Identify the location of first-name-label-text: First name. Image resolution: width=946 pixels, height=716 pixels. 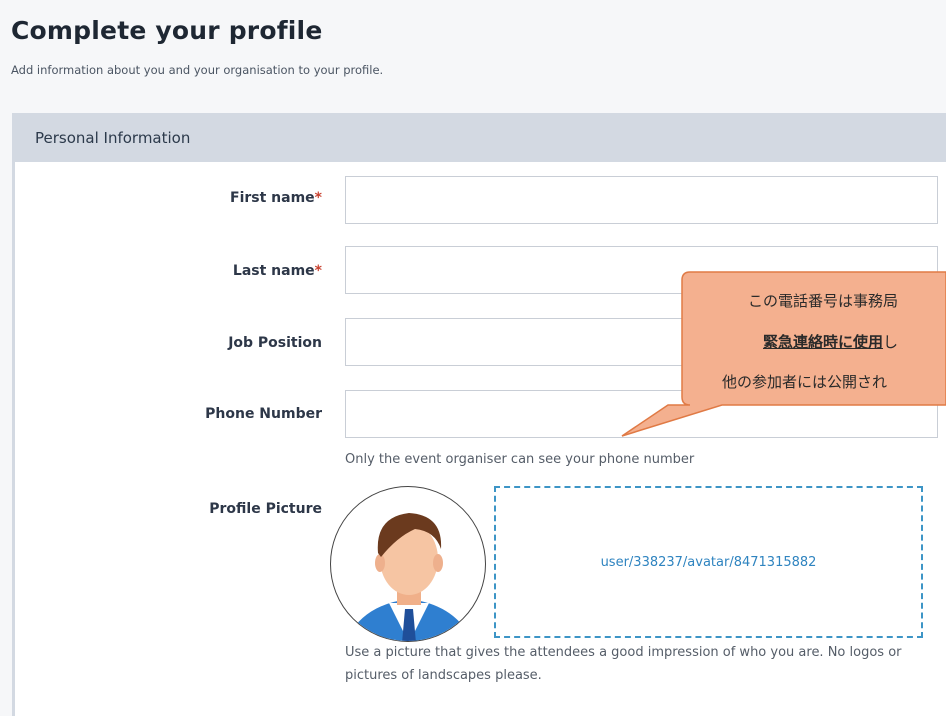
(272, 198).